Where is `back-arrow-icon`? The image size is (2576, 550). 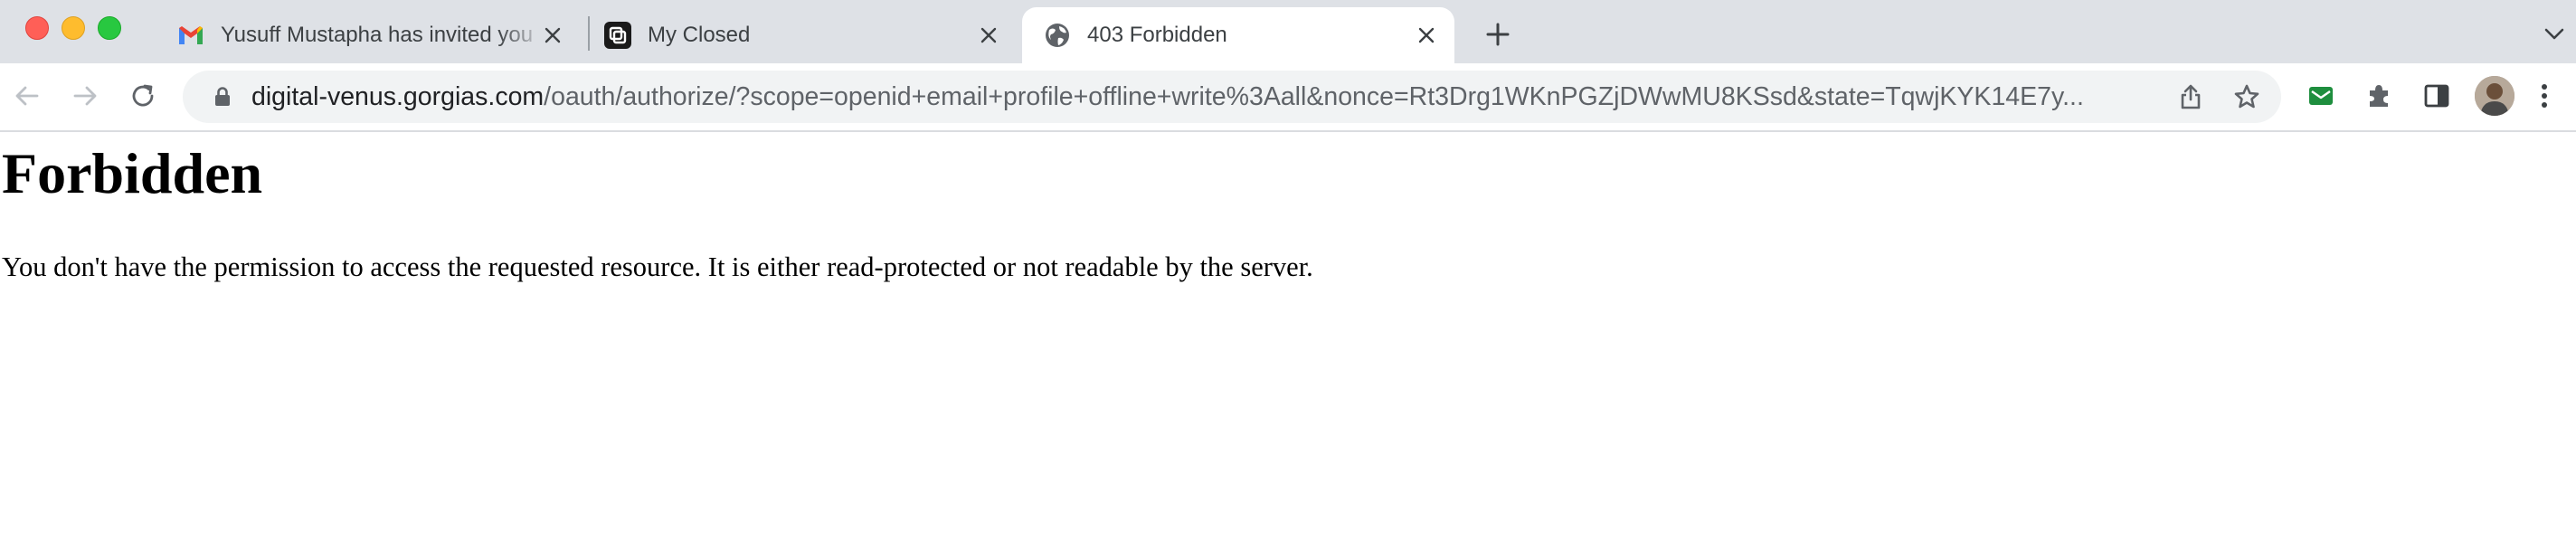 back-arrow-icon is located at coordinates (27, 96).